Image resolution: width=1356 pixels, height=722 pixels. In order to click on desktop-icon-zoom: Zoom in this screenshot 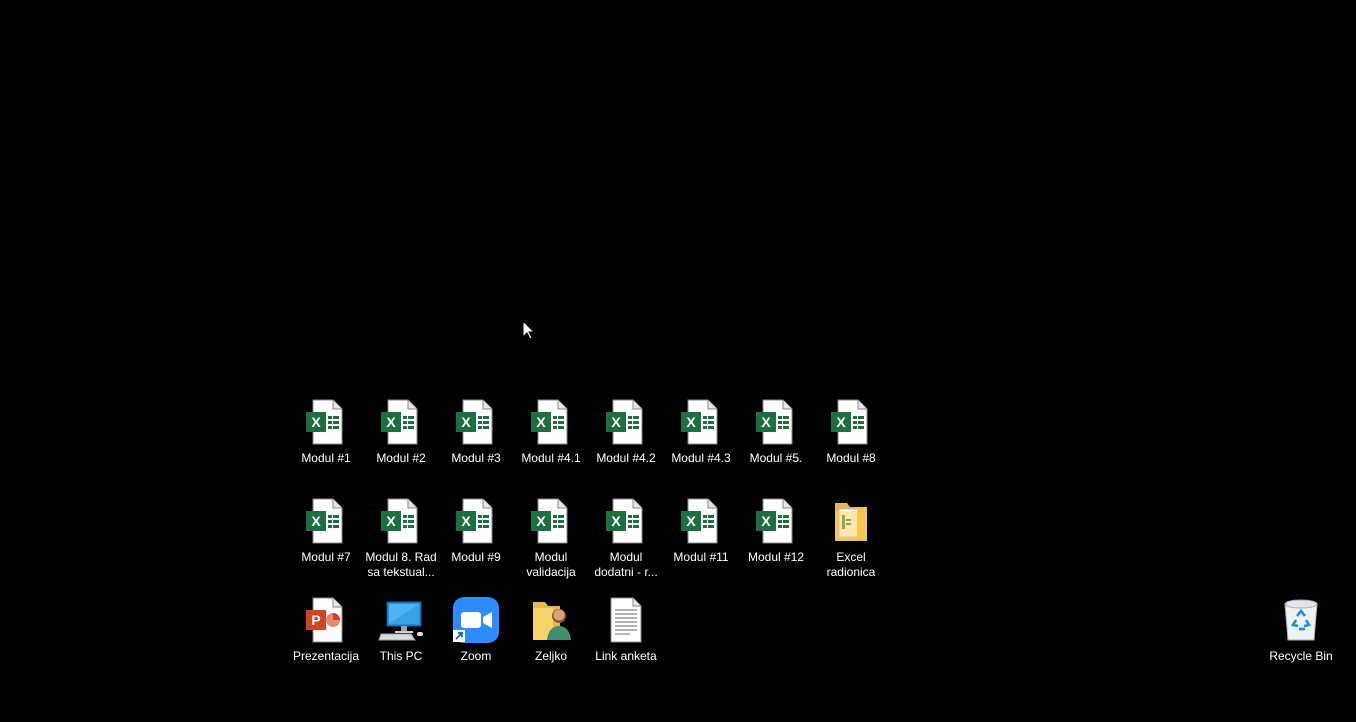, I will do `click(476, 641)`.